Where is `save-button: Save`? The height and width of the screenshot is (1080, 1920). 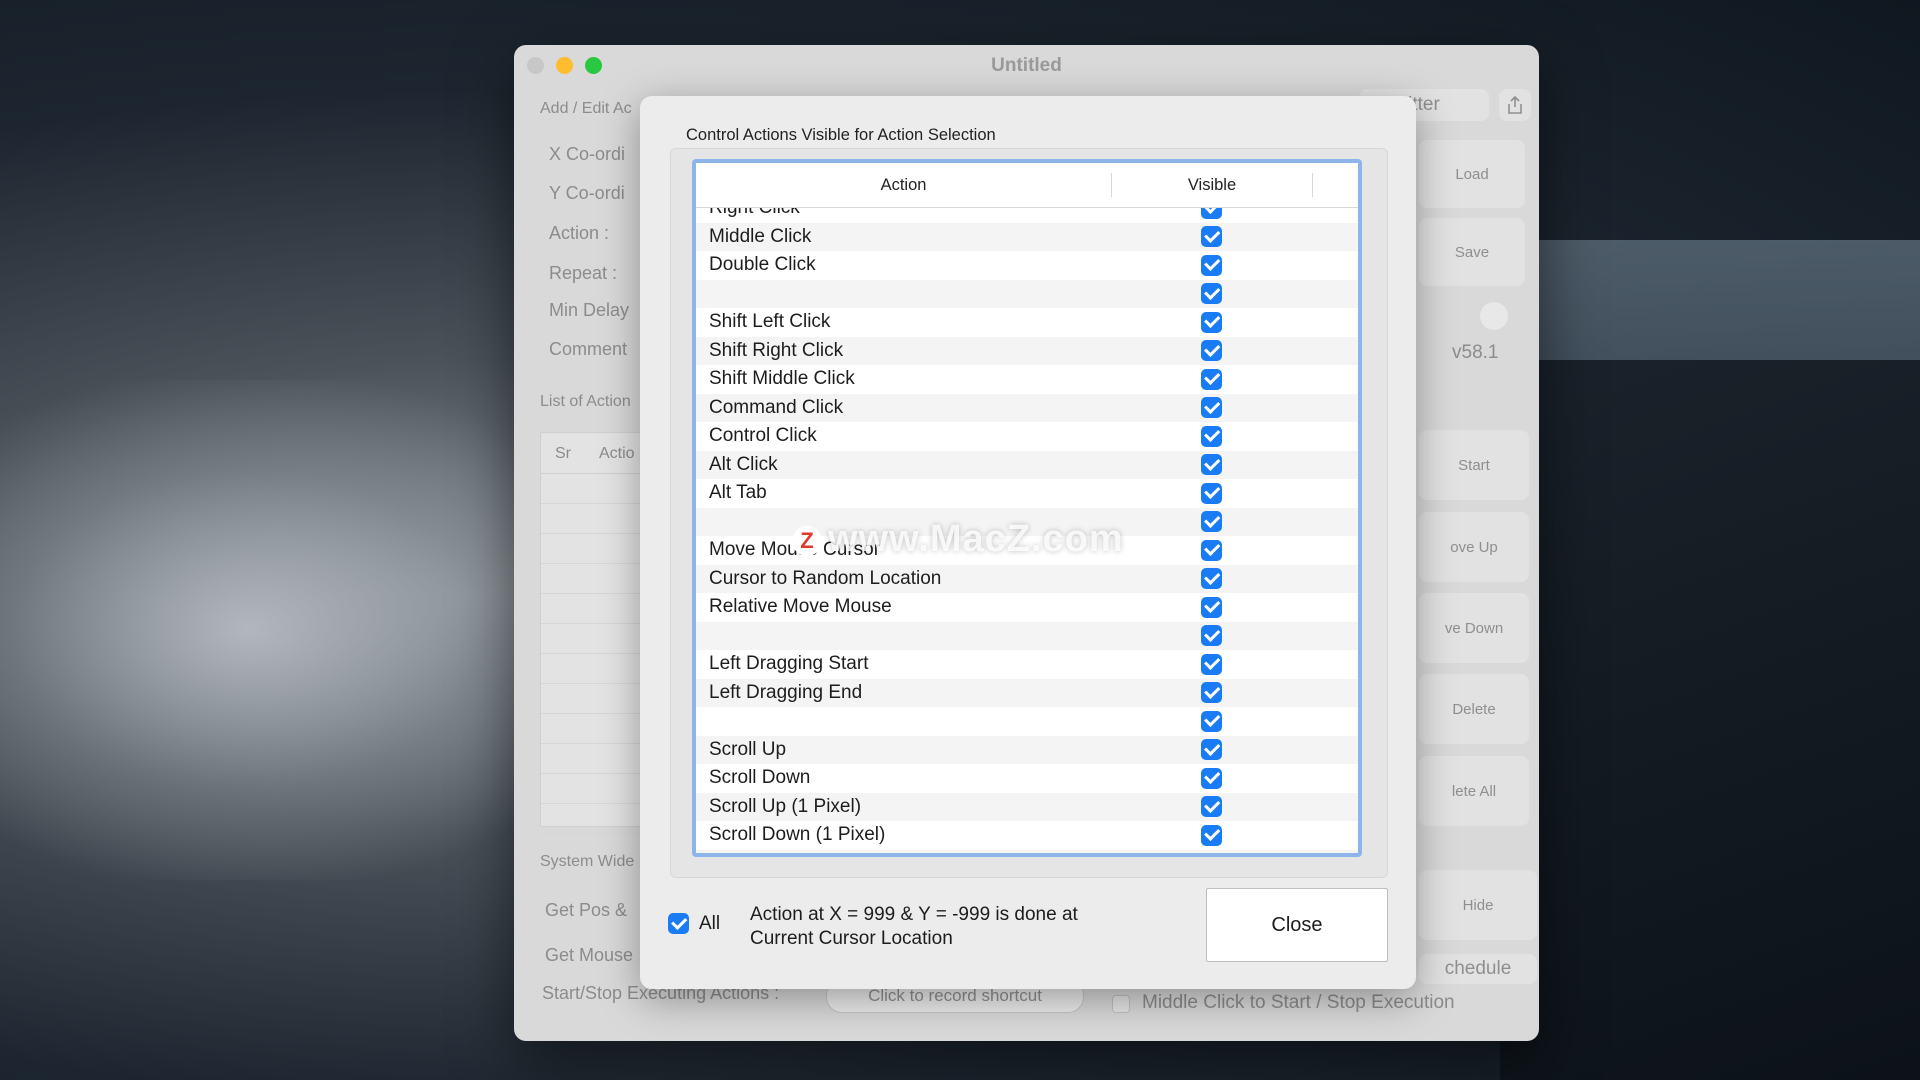
save-button: Save is located at coordinates (1472, 252).